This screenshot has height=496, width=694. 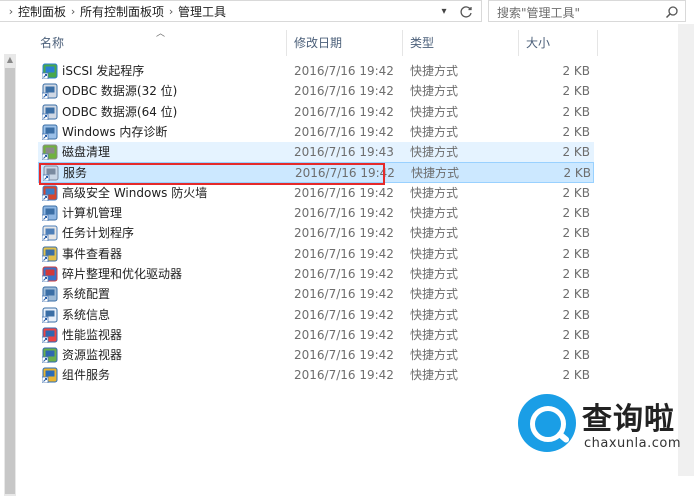 What do you see at coordinates (50, 71) in the screenshot?
I see `iscsi-icon` at bounding box center [50, 71].